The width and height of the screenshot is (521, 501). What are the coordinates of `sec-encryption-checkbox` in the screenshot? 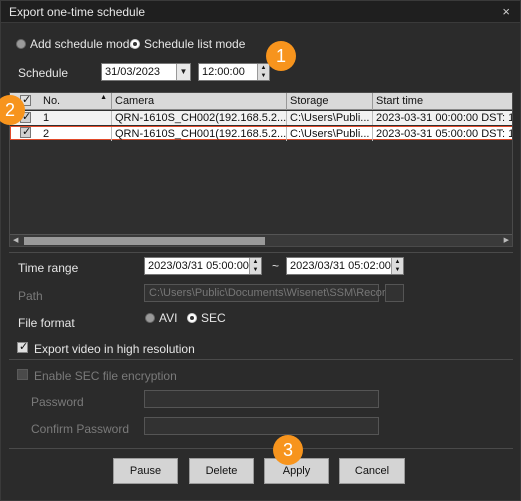 It's located at (22, 374).